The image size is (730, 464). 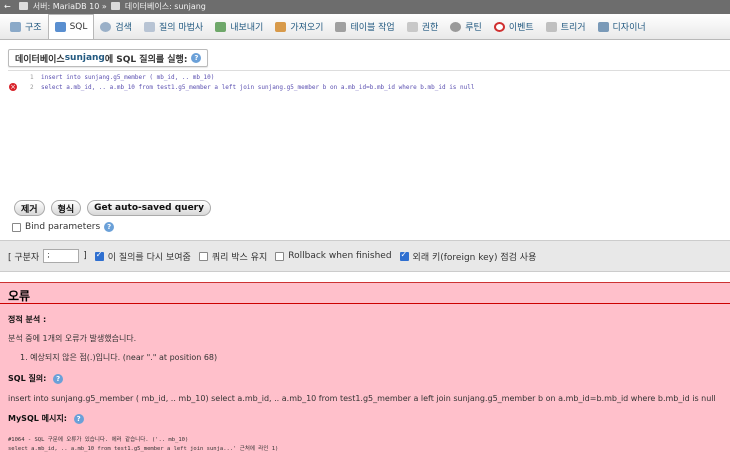 What do you see at coordinates (36, 378) in the screenshot?
I see `sql-query-heading: SQL 질의: ?` at bounding box center [36, 378].